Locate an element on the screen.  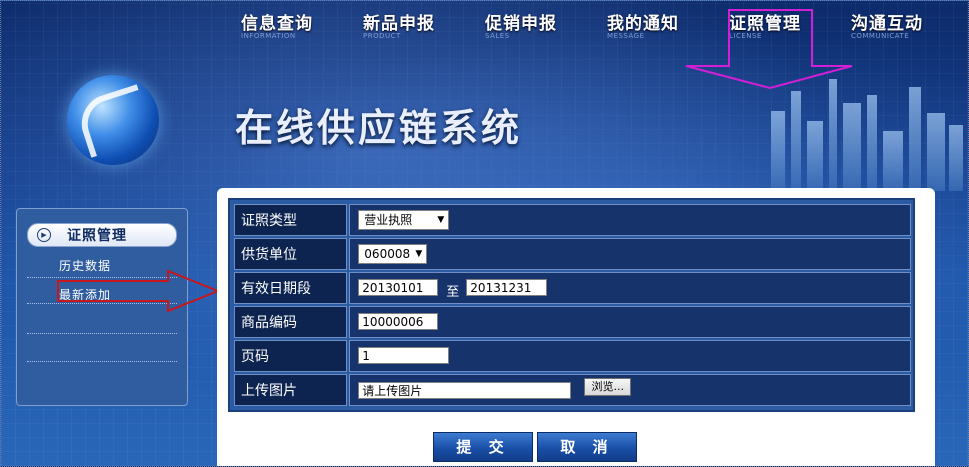
nav-item-information: 信息查询 INFORMATION is located at coordinates (296, 24).